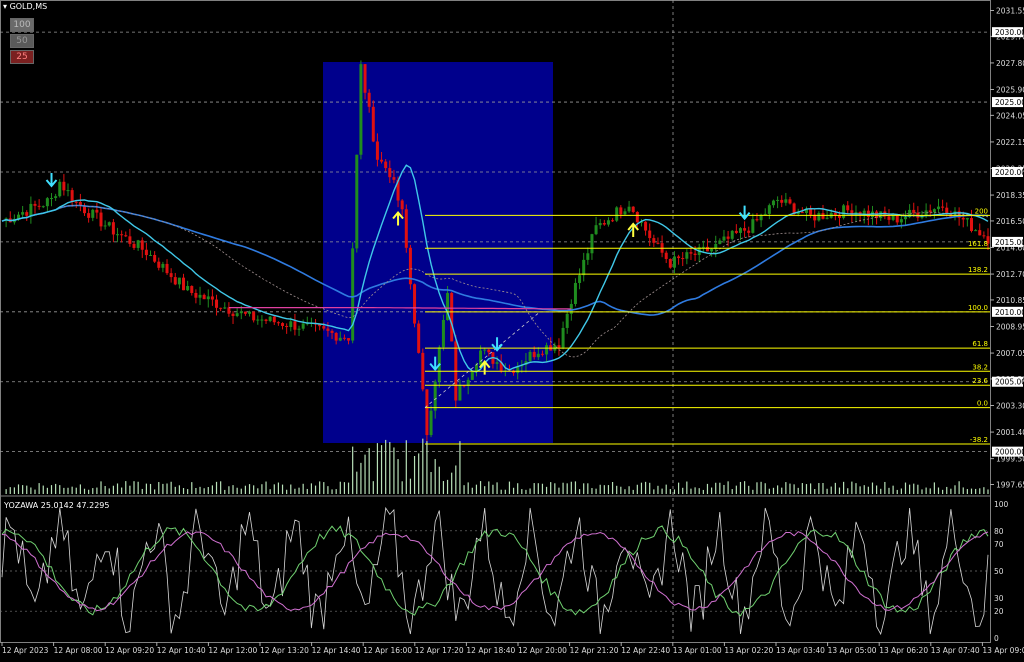 The width and height of the screenshot is (1024, 662). What do you see at coordinates (22, 57) in the screenshot?
I see `timeframe-button-25: 25` at bounding box center [22, 57].